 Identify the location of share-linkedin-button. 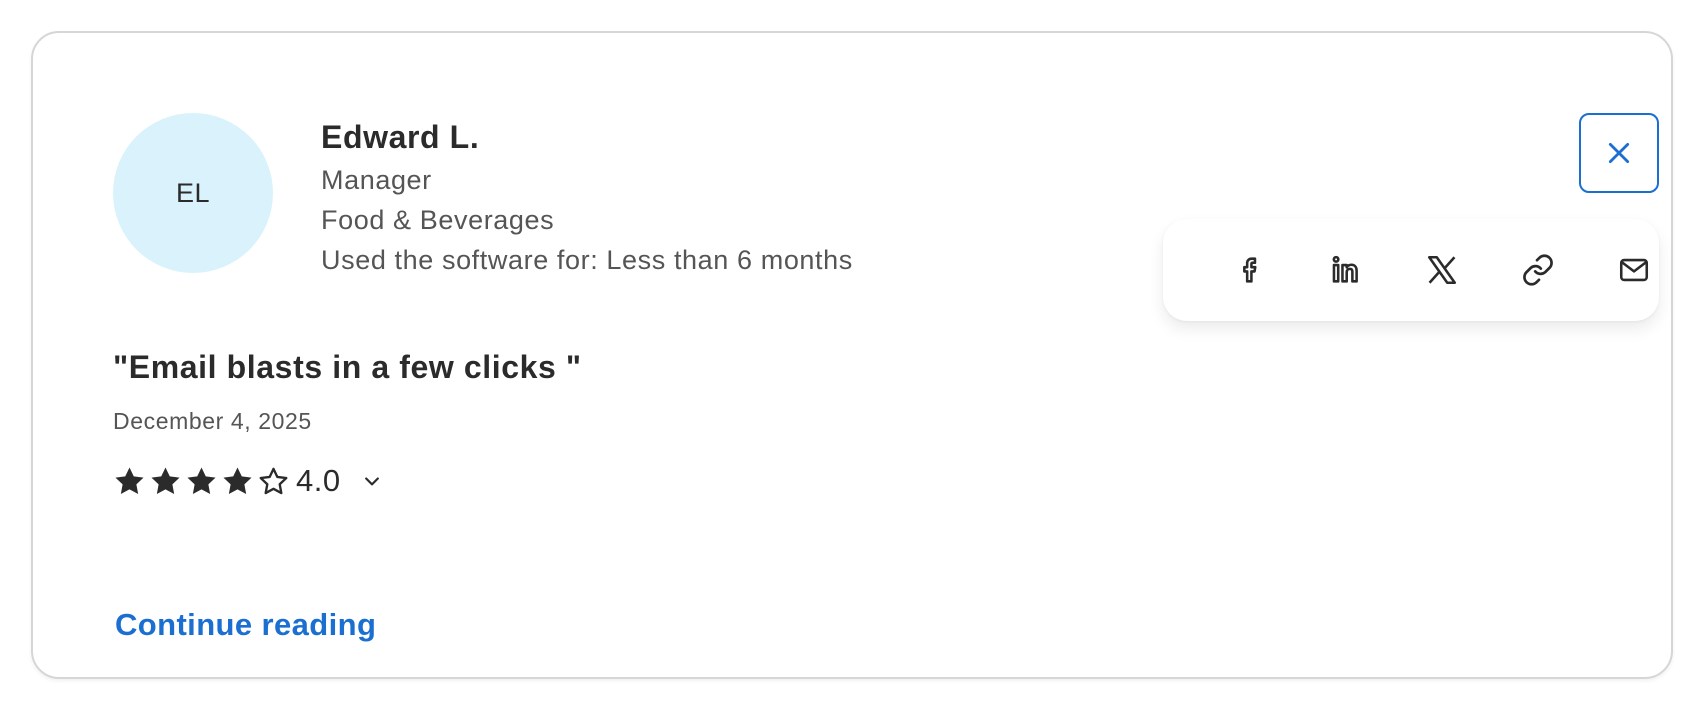
(1346, 270).